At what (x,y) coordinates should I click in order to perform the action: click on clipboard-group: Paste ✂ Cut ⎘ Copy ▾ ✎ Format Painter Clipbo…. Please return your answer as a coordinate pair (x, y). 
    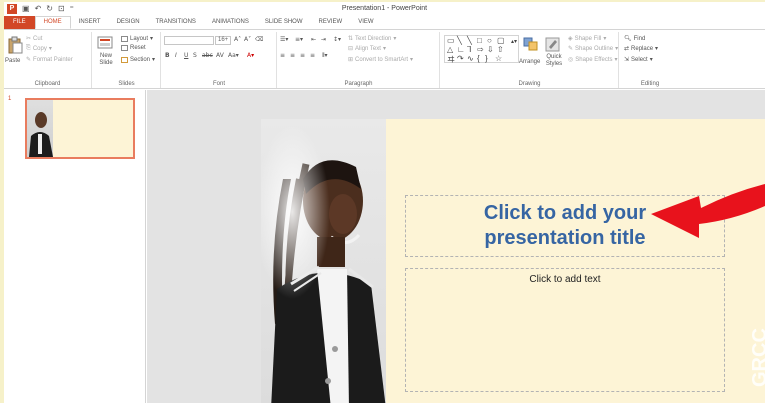
    Looking at the image, I should click on (48, 60).